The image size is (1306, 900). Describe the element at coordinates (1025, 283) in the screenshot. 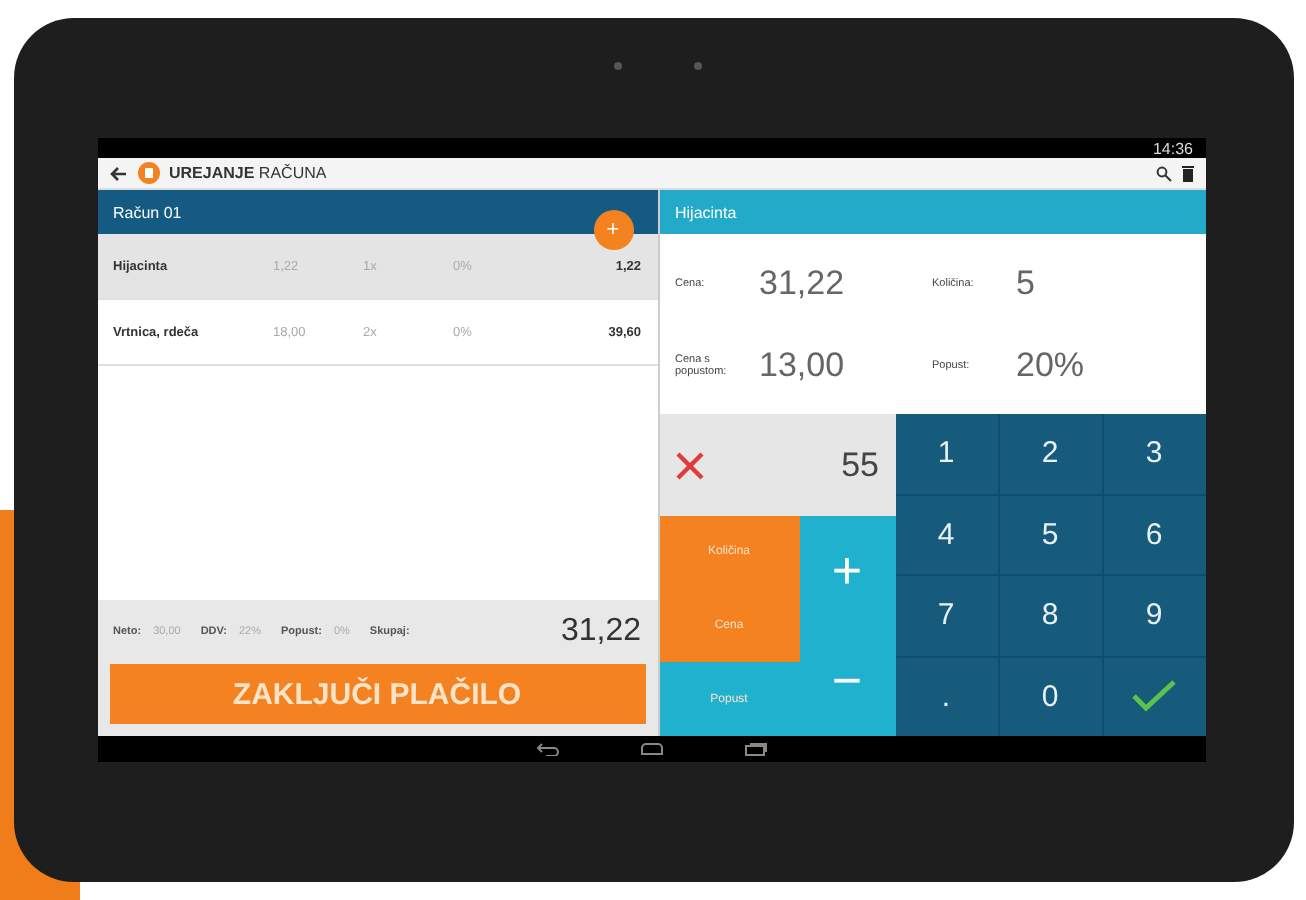

I see `field-value: 5` at that location.